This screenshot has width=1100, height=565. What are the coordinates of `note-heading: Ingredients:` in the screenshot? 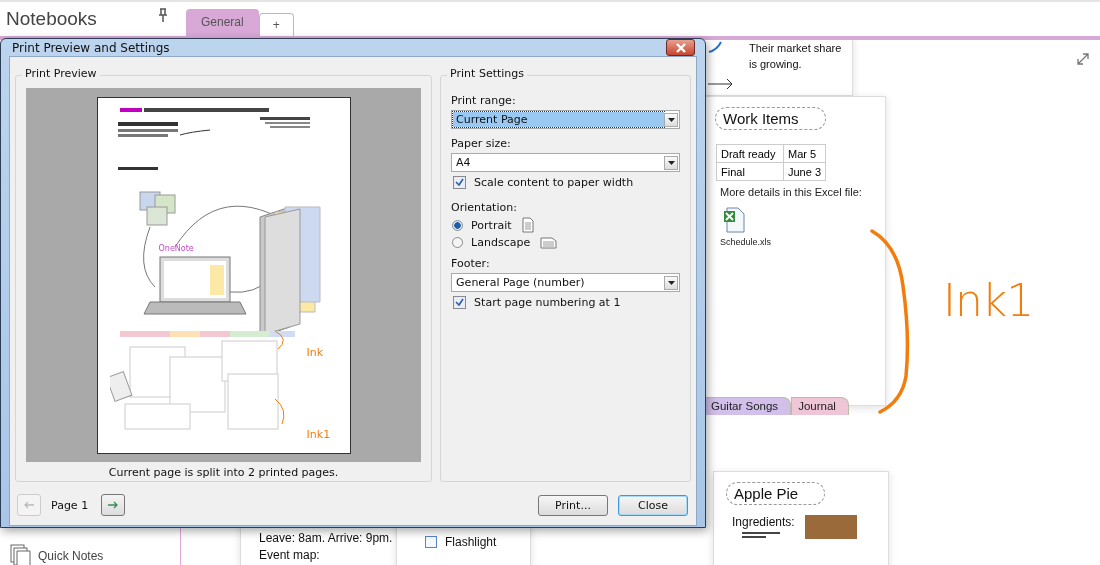 It's located at (763, 522).